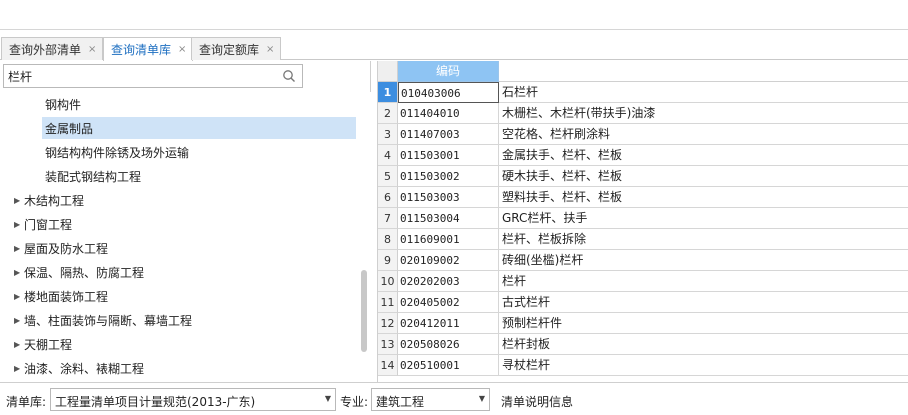 This screenshot has height=415, width=908. I want to click on tree-group-label: 木结构工程, so click(54, 200).